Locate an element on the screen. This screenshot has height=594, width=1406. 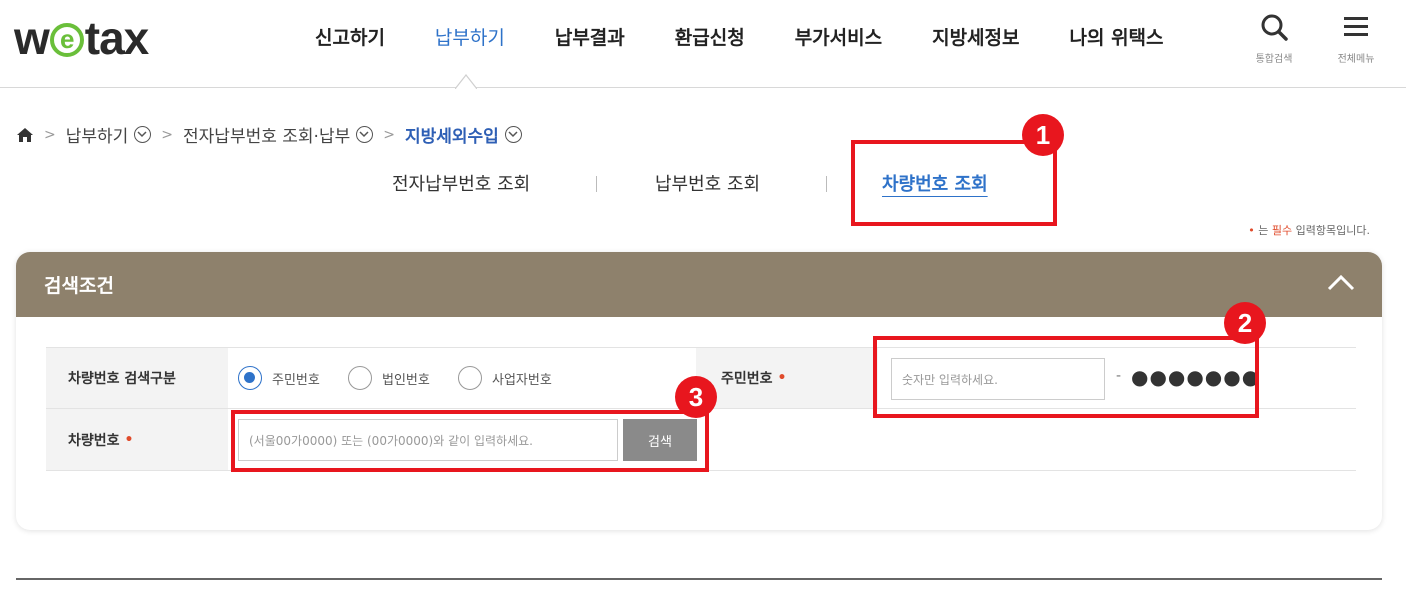
page-divider is located at coordinates (699, 579).